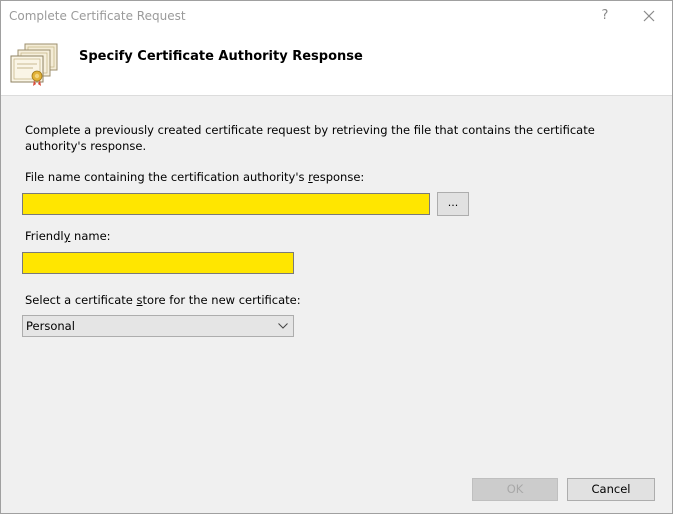 This screenshot has height=514, width=673. What do you see at coordinates (605, 16) in the screenshot?
I see `help-button: ?` at bounding box center [605, 16].